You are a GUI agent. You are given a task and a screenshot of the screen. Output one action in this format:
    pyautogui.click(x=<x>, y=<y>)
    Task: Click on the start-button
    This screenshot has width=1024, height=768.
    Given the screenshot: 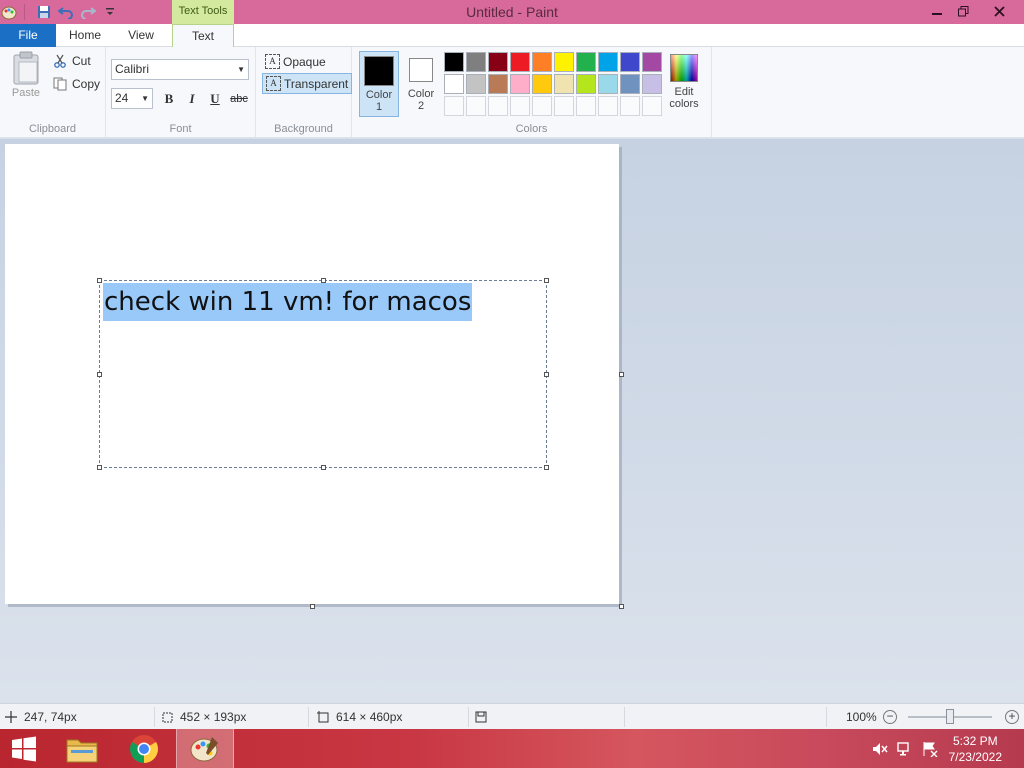 What is the action you would take?
    pyautogui.click(x=24, y=748)
    